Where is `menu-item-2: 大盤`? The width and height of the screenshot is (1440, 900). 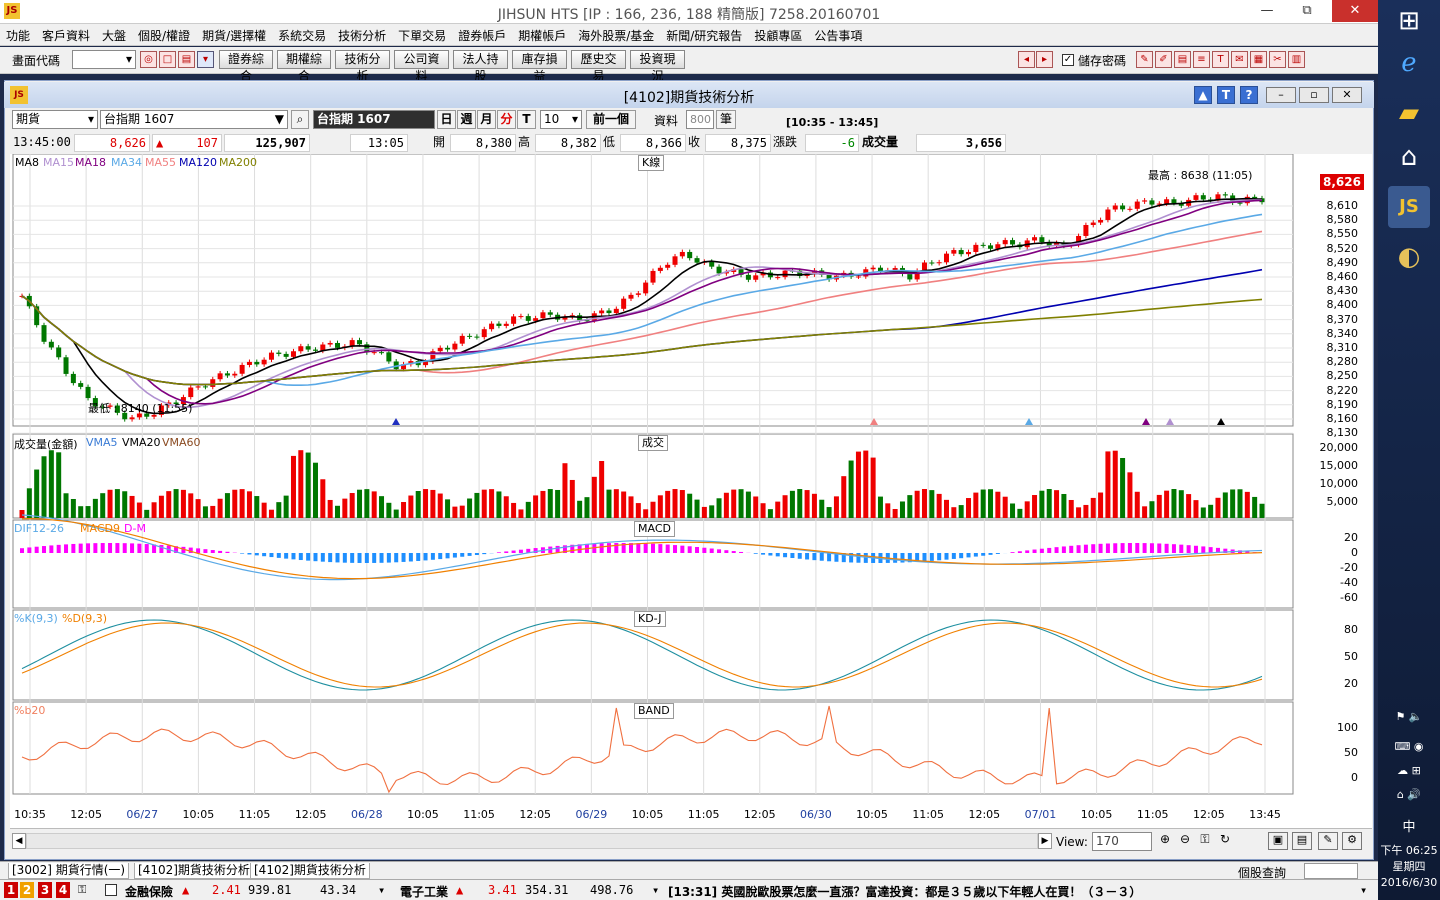 menu-item-2: 大盤 is located at coordinates (114, 35).